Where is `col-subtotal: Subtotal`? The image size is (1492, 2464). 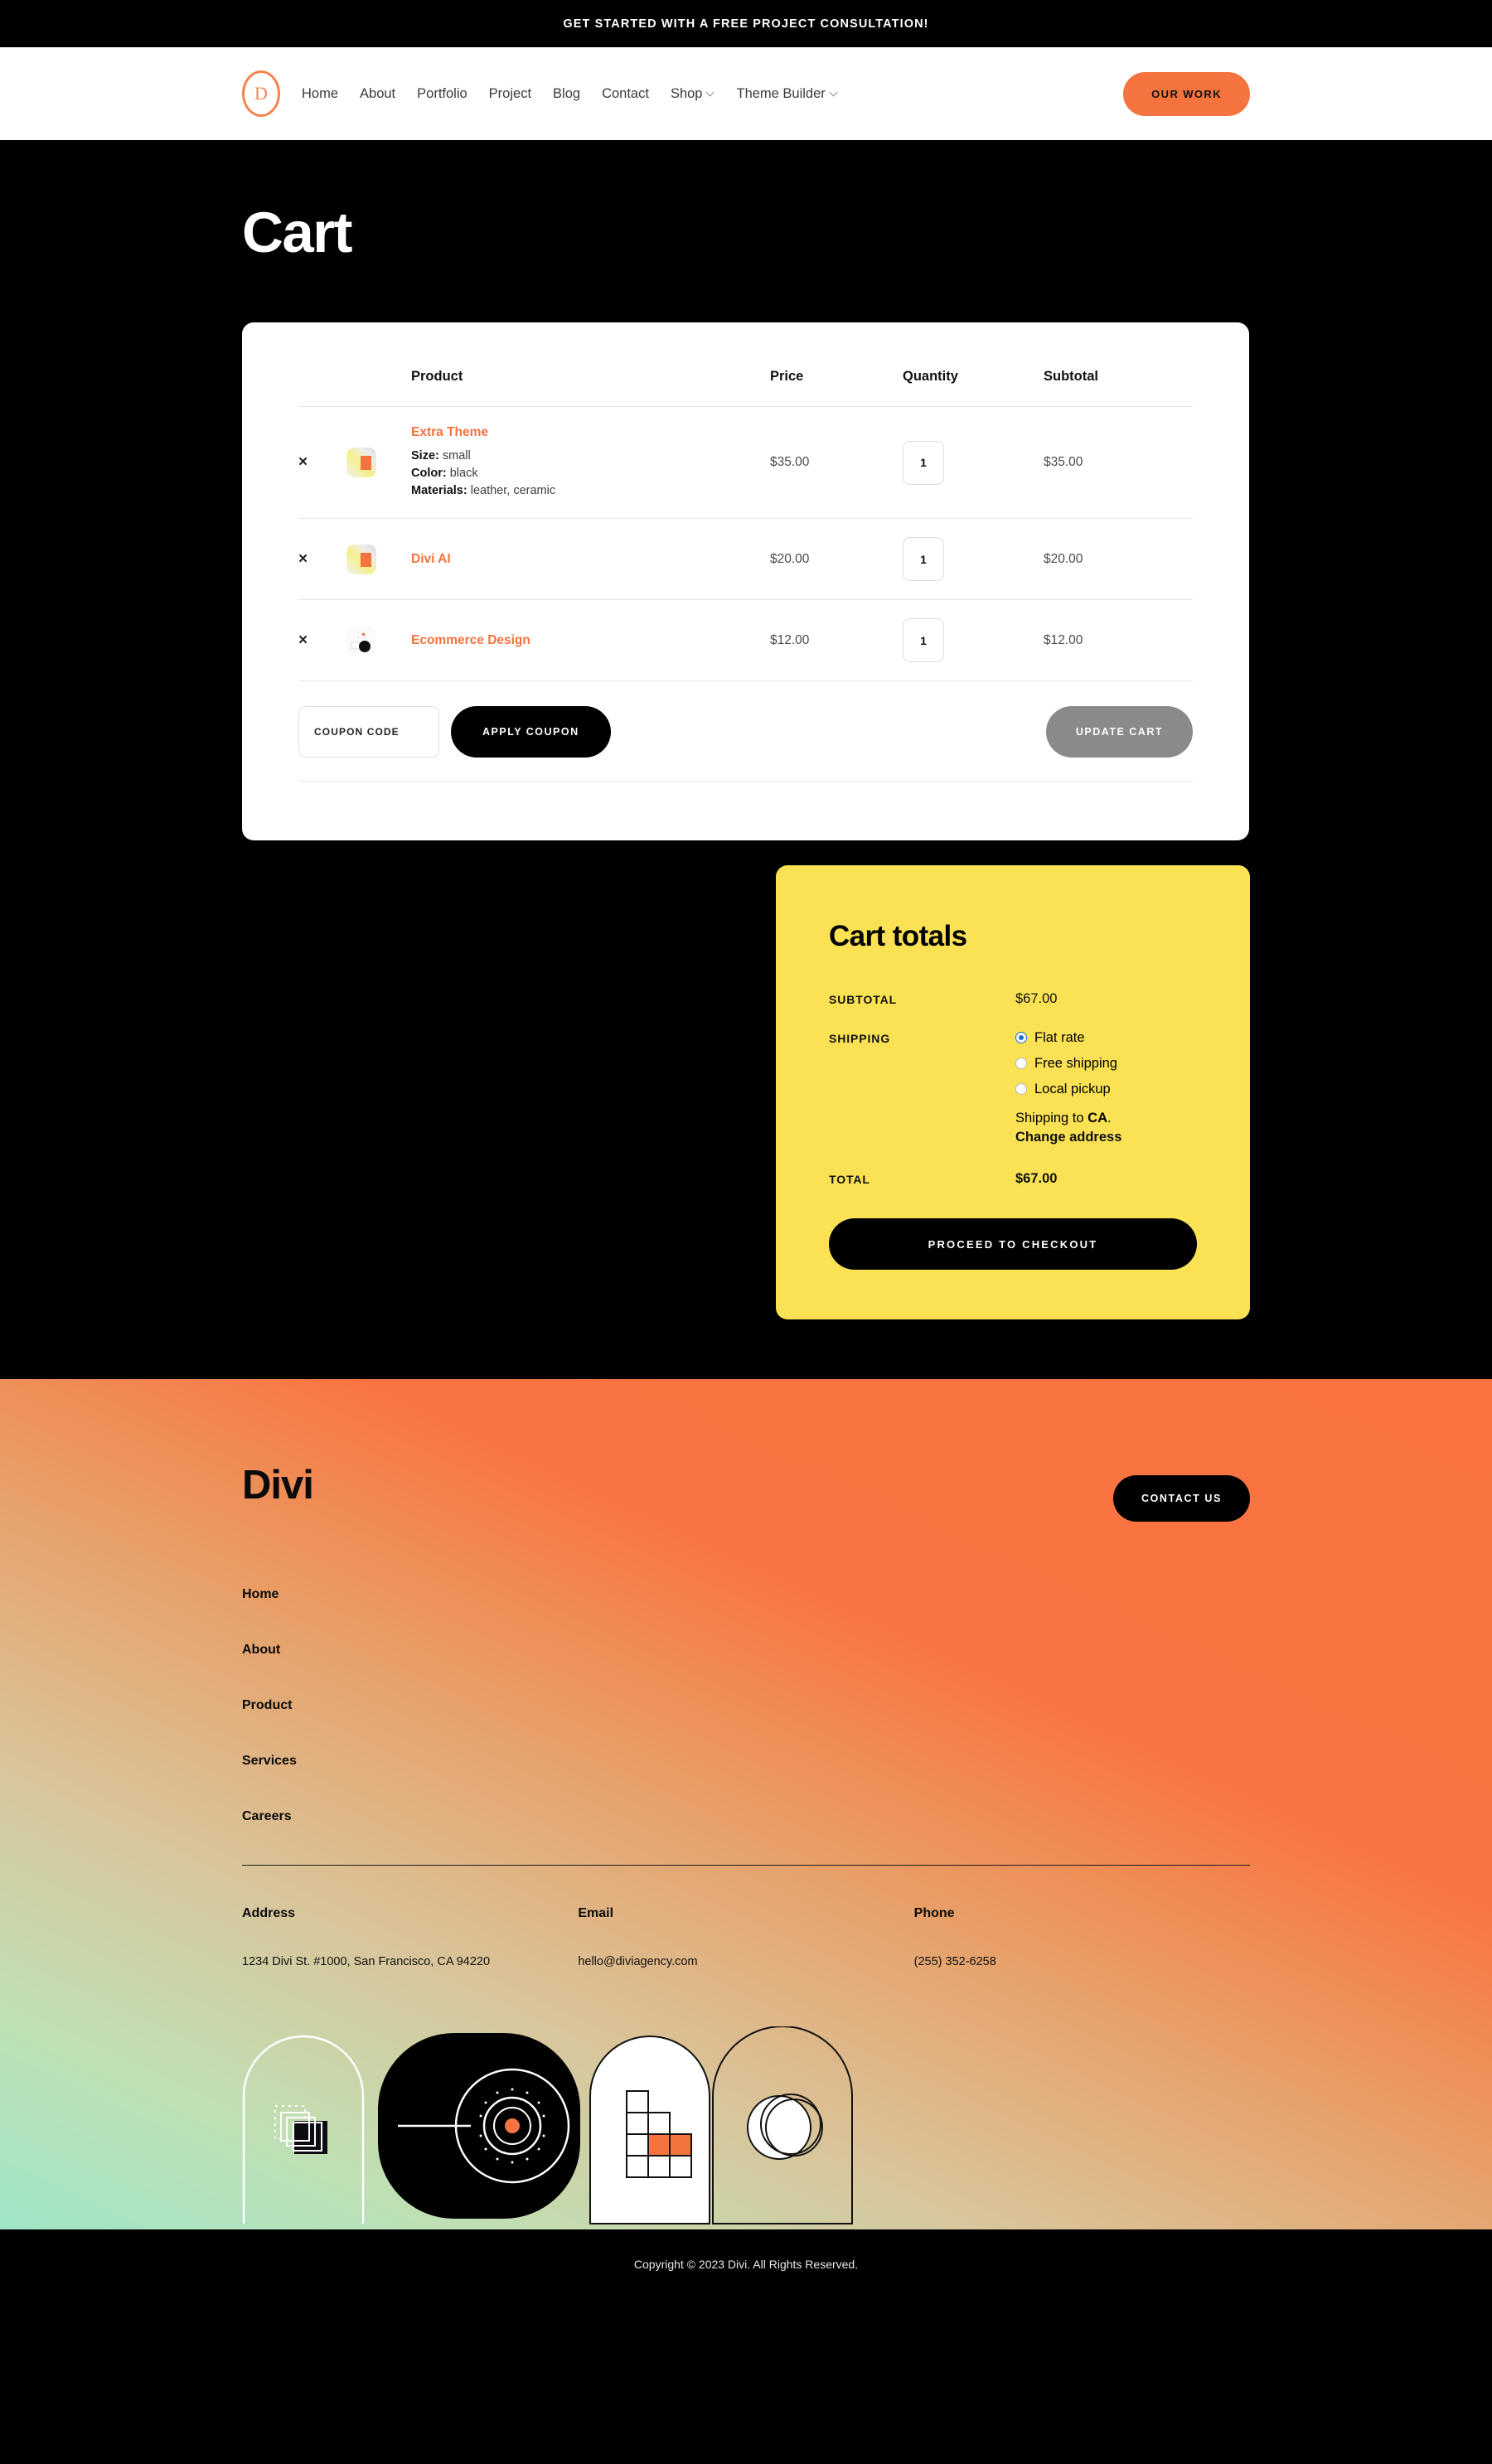 col-subtotal: Subtotal is located at coordinates (1071, 376).